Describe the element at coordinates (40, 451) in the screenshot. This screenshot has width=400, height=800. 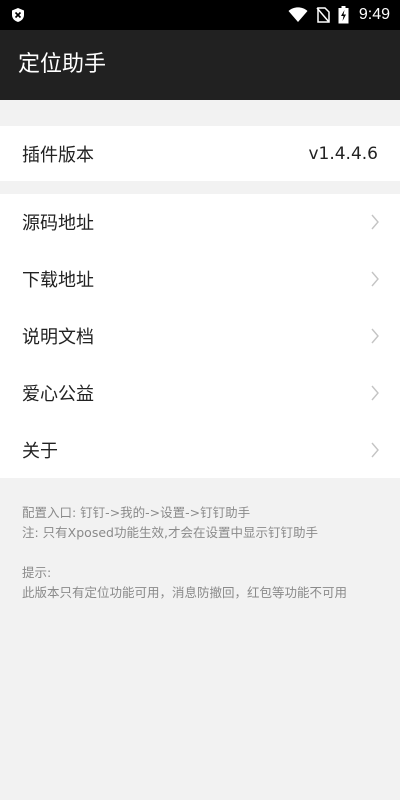
I see `menu-item-label: 关于` at that location.